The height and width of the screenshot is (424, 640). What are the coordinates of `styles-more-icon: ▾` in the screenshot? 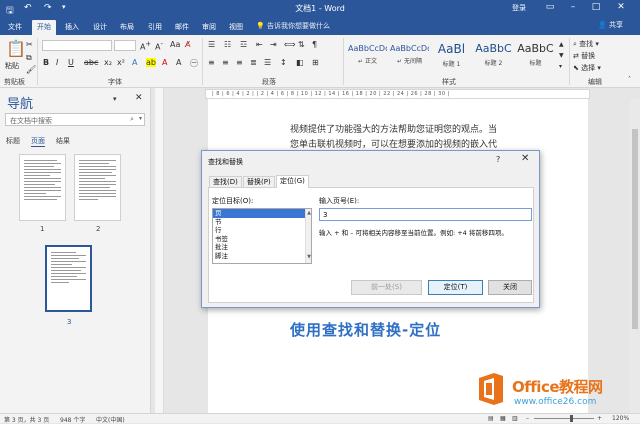 It's located at (560, 66).